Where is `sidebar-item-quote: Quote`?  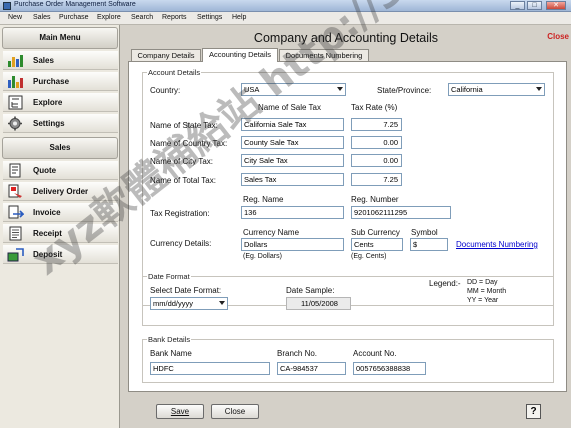
sidebar-item-quote: Quote is located at coordinates (60, 170).